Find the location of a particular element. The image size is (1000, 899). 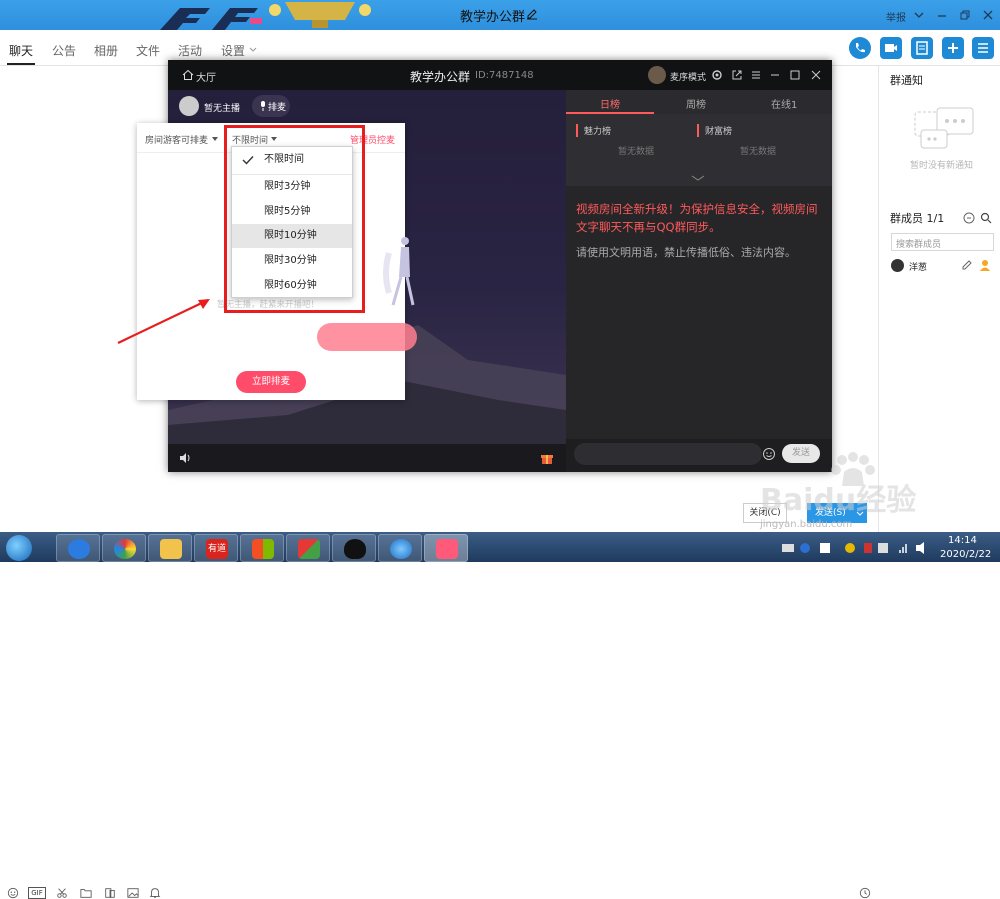

video-call-button is located at coordinates (891, 48).